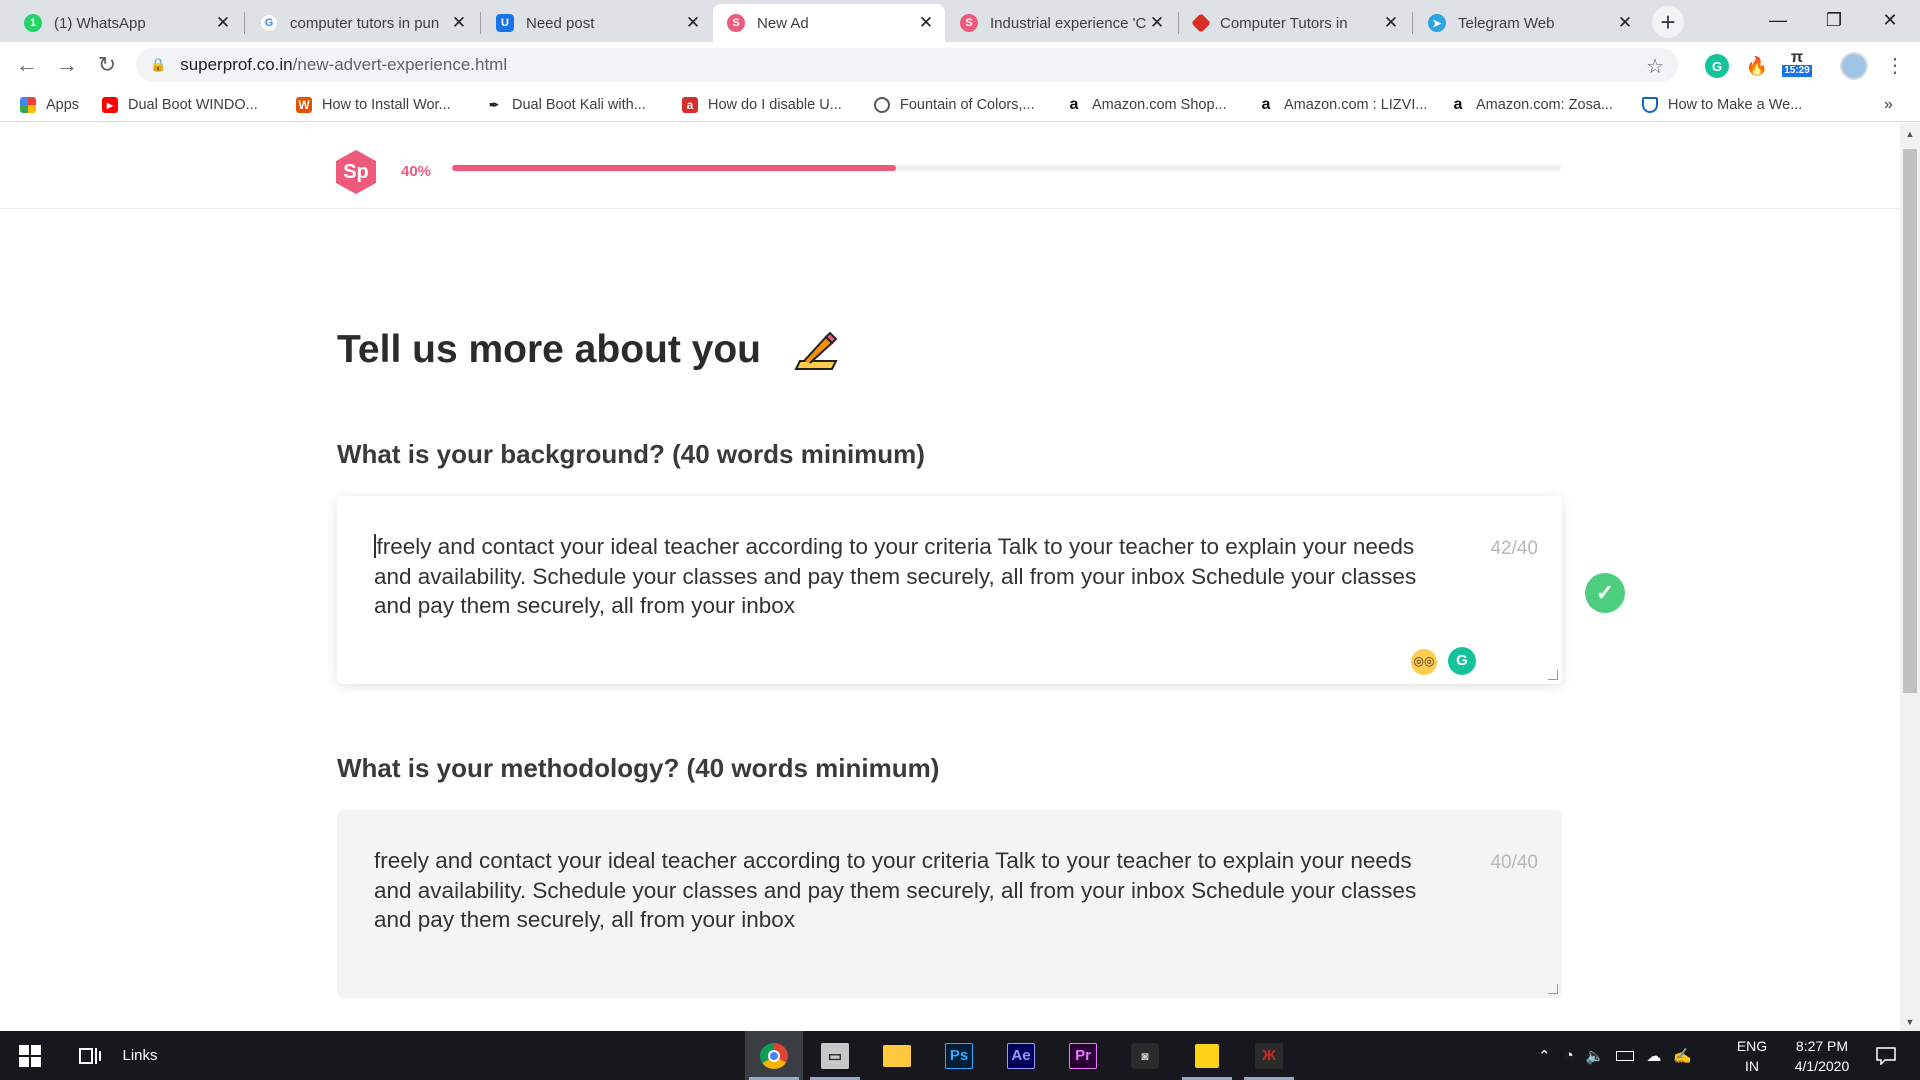 The image size is (1920, 1080). Describe the element at coordinates (1615, 1055) in the screenshot. I see `system-tray: ⌃ ◔ 🔈 ☁ ✍` at that location.